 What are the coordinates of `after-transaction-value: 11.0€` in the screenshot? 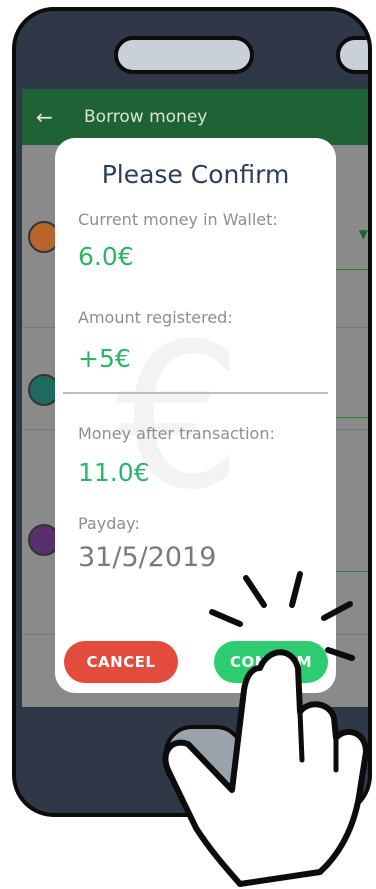 It's located at (114, 472).